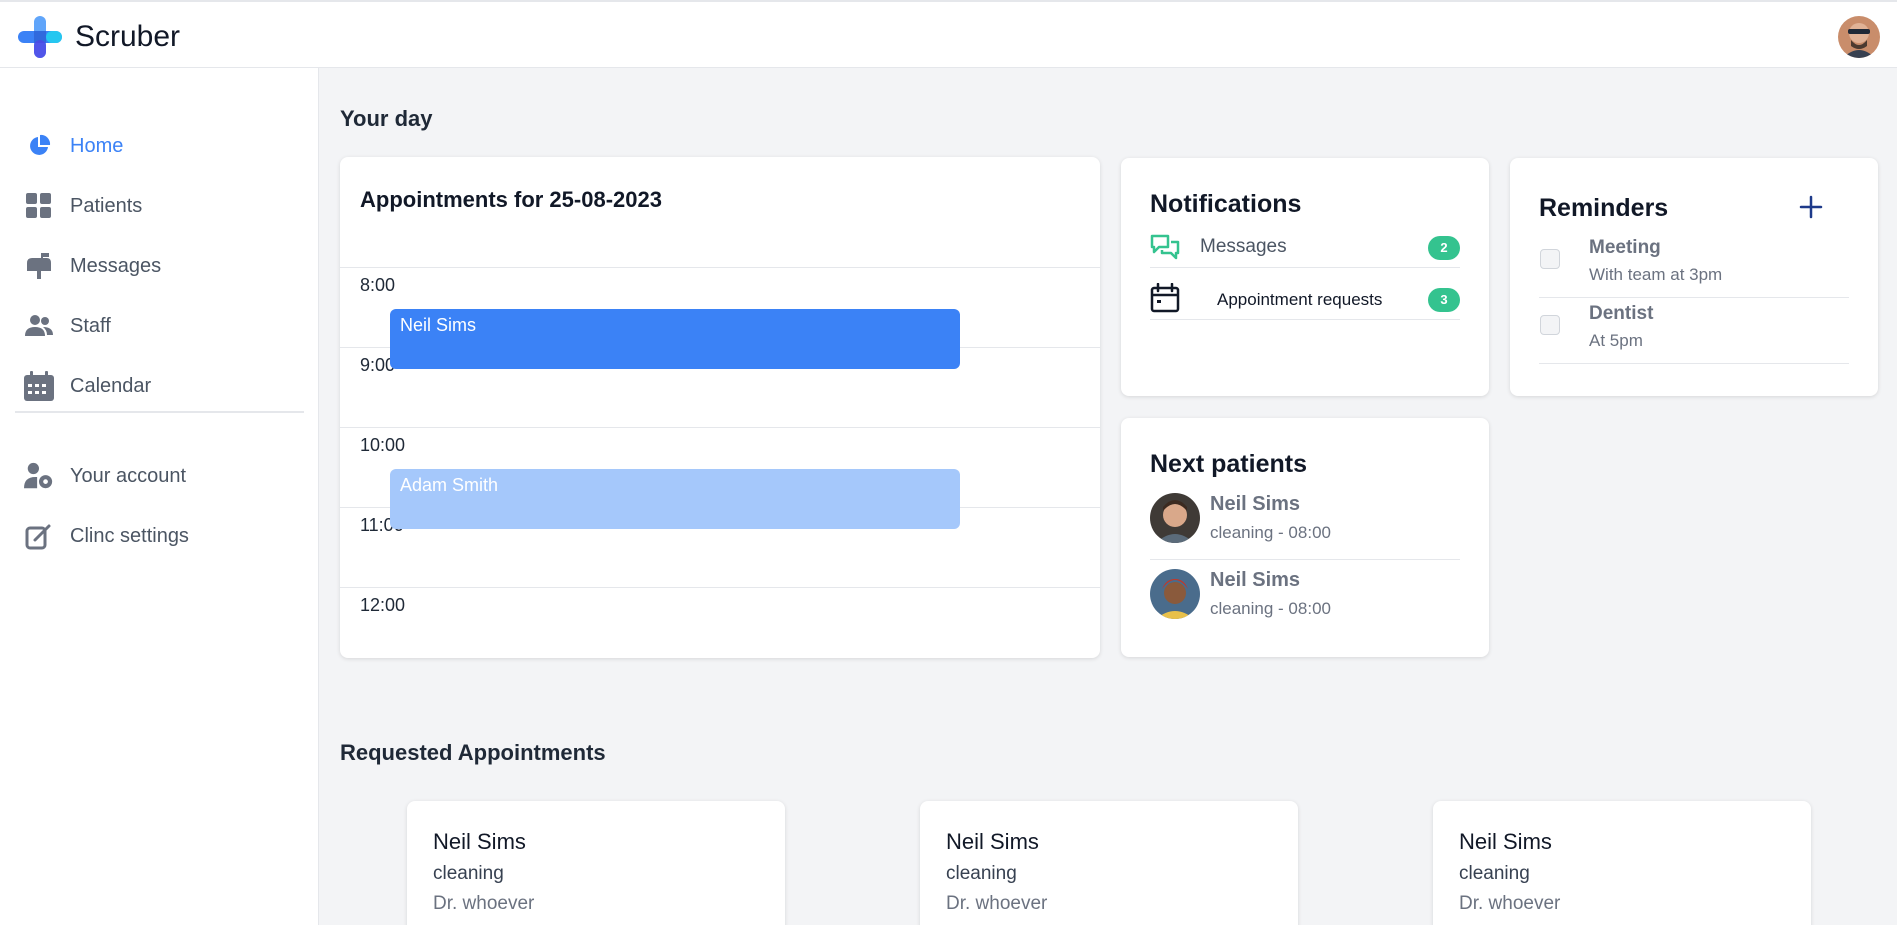  What do you see at coordinates (97, 145) in the screenshot?
I see `sidebar-item-label: Home` at bounding box center [97, 145].